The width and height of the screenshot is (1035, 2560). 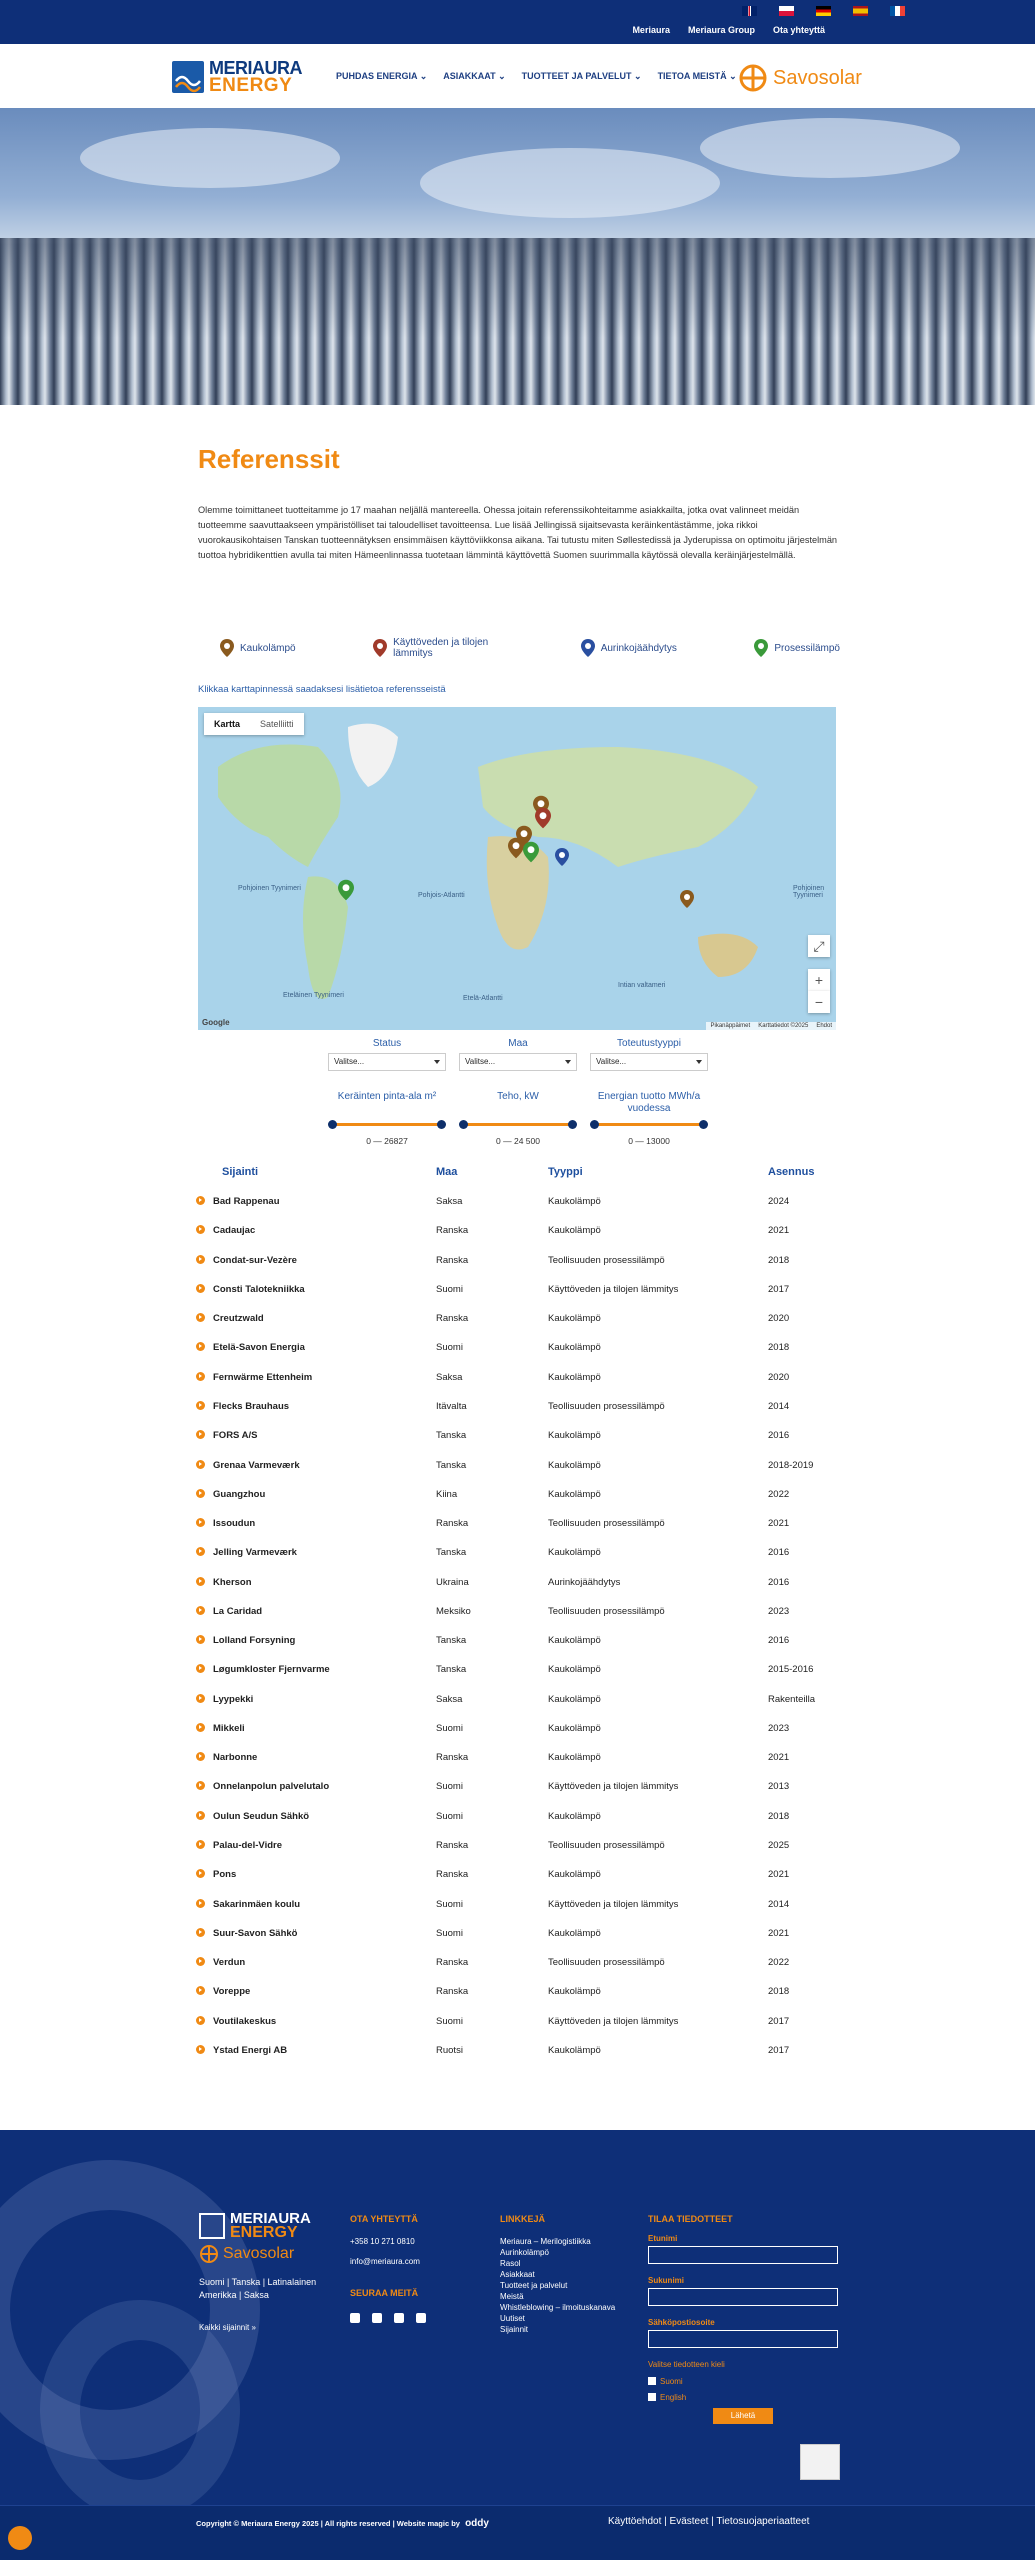 I want to click on col-tyyppi: Tyyppi, so click(x=658, y=1176).